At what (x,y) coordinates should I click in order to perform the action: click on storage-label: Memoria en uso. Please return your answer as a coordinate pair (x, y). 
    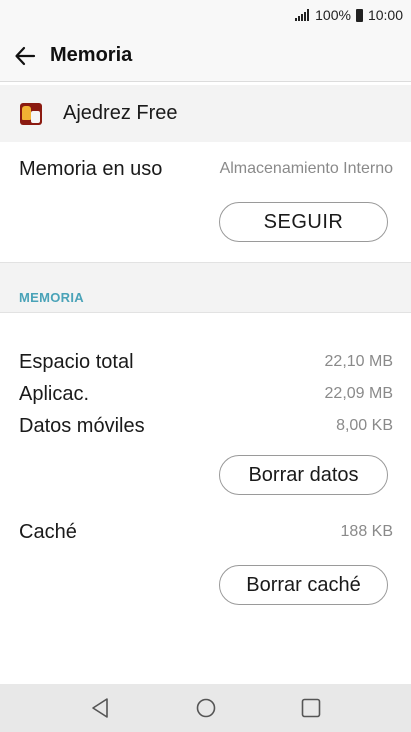
    Looking at the image, I should click on (91, 168).